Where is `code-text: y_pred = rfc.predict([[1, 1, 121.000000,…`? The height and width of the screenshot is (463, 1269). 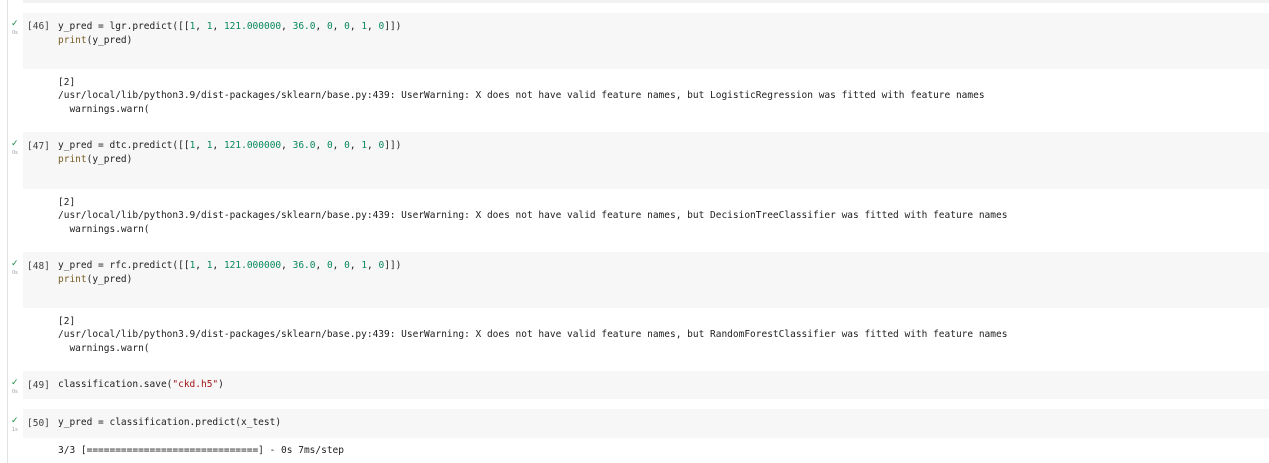 code-text: y_pred = rfc.predict([[1, 1, 121.000000,… is located at coordinates (229, 273).